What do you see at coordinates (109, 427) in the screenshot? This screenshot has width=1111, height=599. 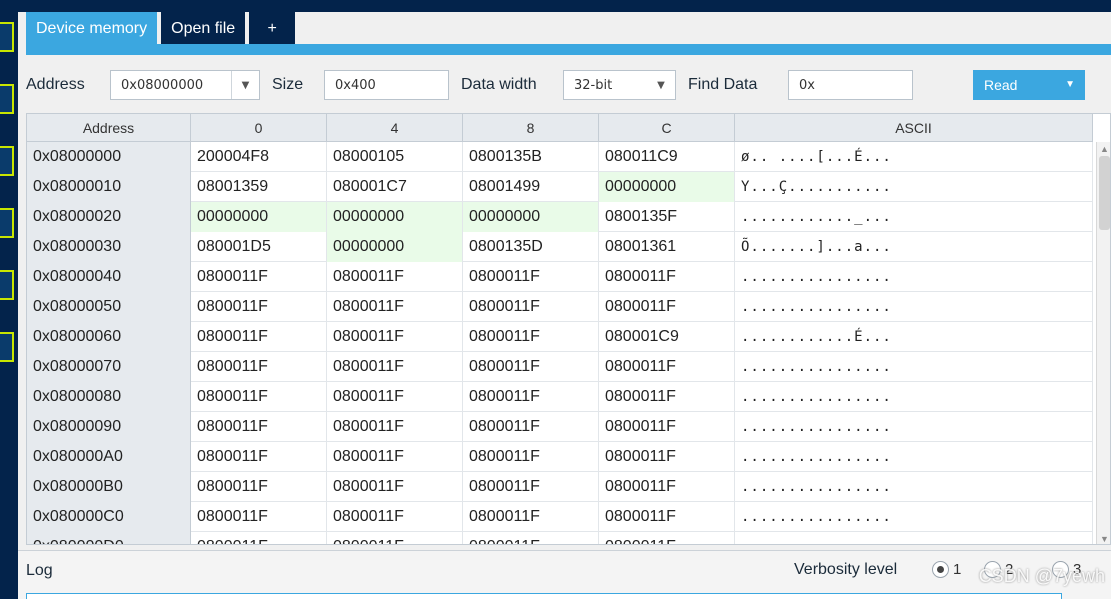 I see `row-address-cell: 0x08000090` at bounding box center [109, 427].